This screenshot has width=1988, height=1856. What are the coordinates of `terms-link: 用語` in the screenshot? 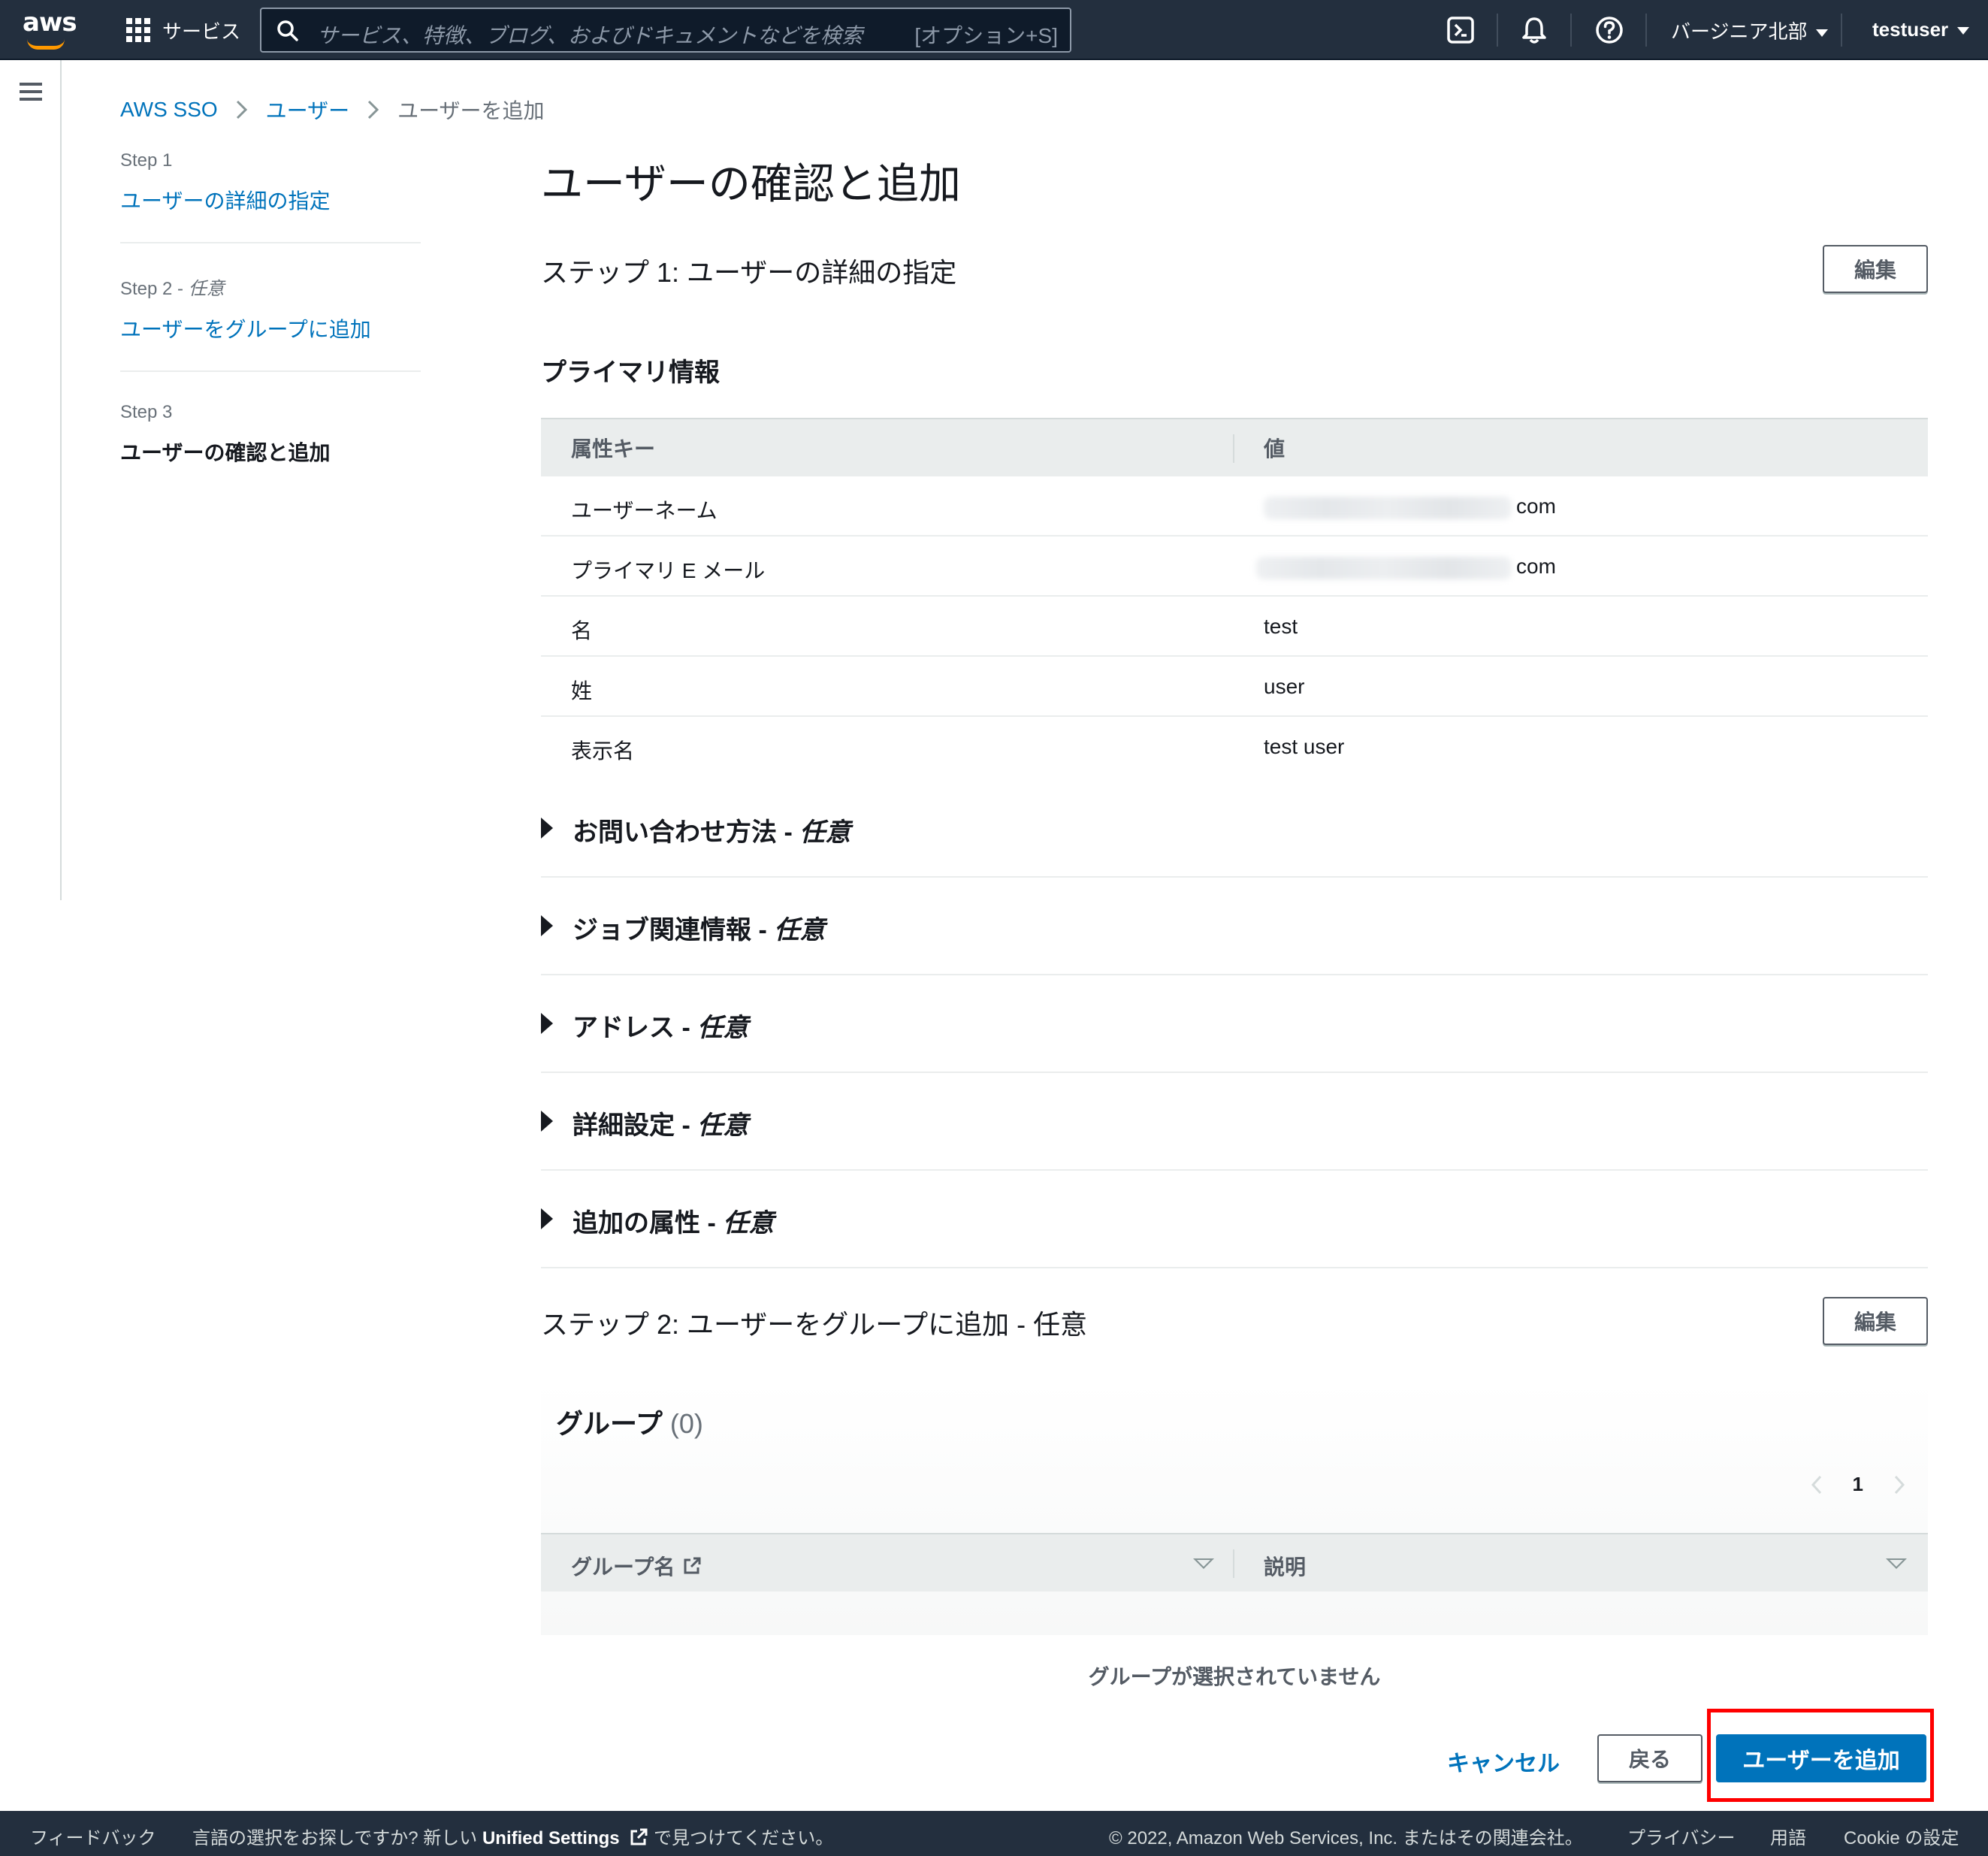 It's located at (1788, 1836).